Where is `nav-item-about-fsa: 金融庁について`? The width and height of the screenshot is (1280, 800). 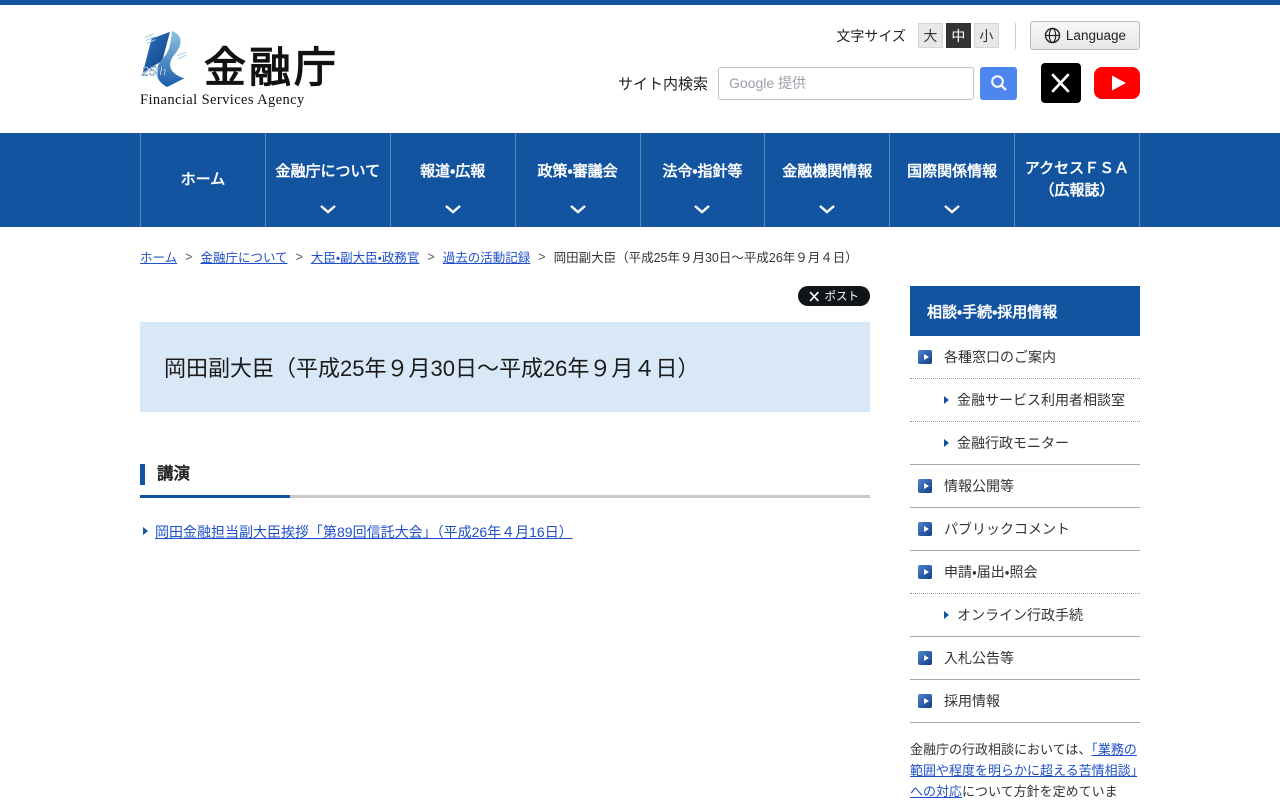 nav-item-about-fsa: 金融庁について is located at coordinates (327, 180).